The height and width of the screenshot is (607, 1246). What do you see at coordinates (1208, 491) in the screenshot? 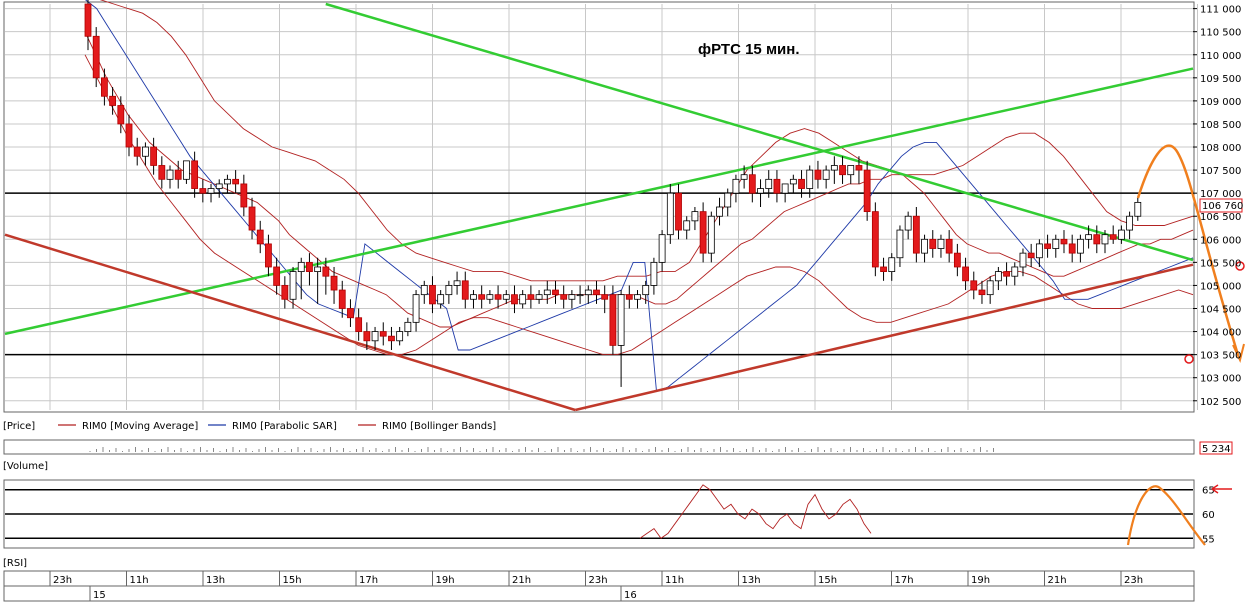
I see `rsi-tick-label: 65` at bounding box center [1208, 491].